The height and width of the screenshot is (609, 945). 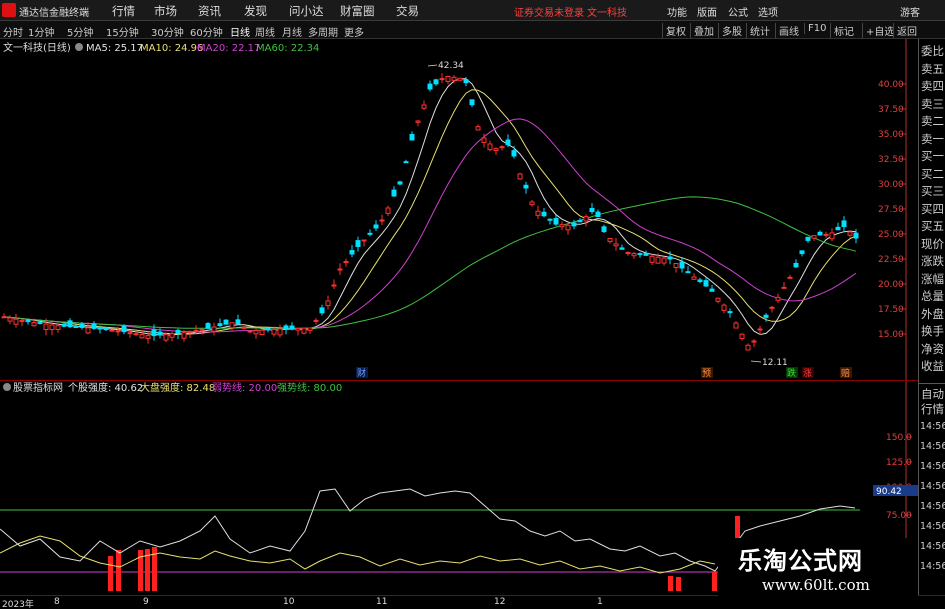 I want to click on menu-item-functions: 功能, so click(x=677, y=11).